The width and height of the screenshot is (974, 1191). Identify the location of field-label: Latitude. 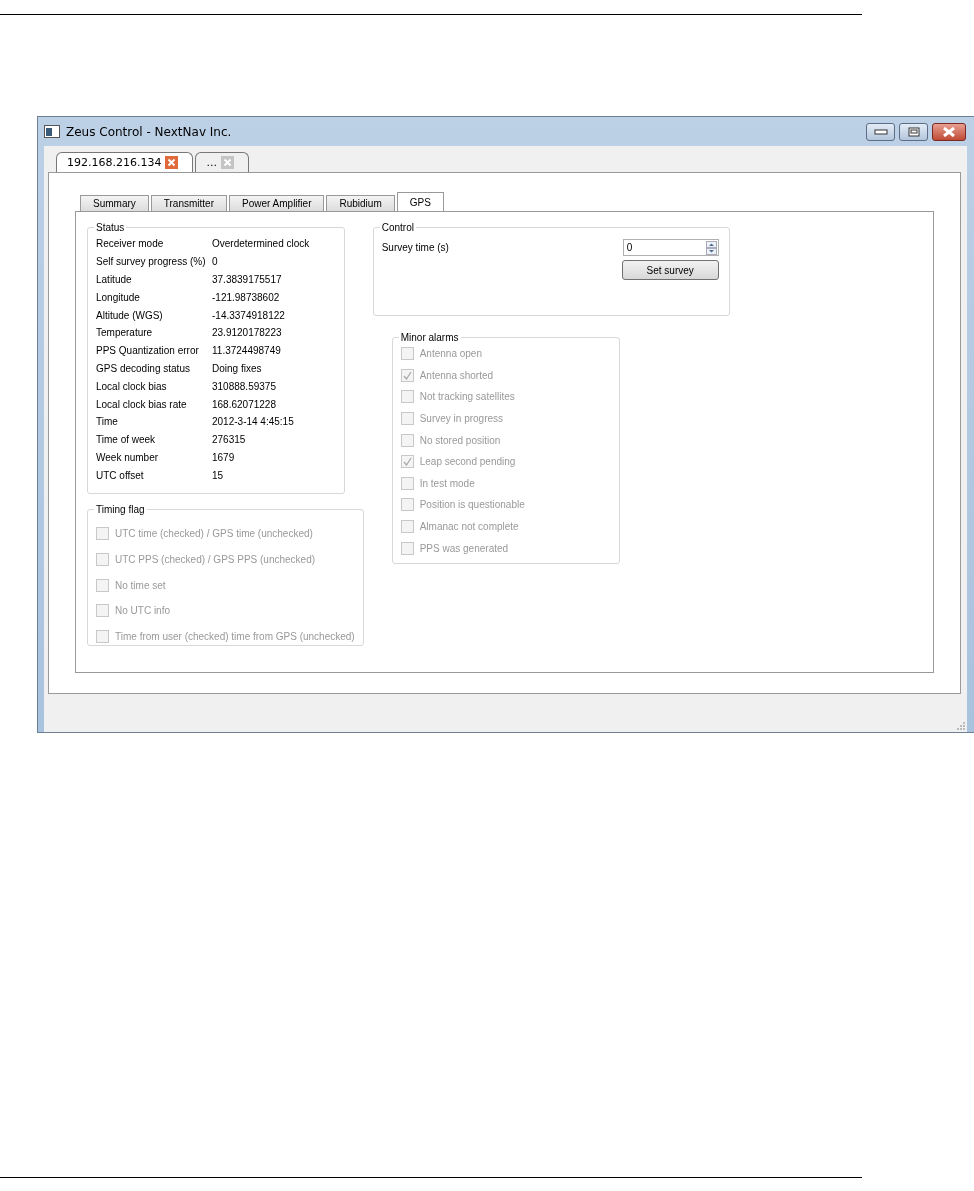
(114, 279).